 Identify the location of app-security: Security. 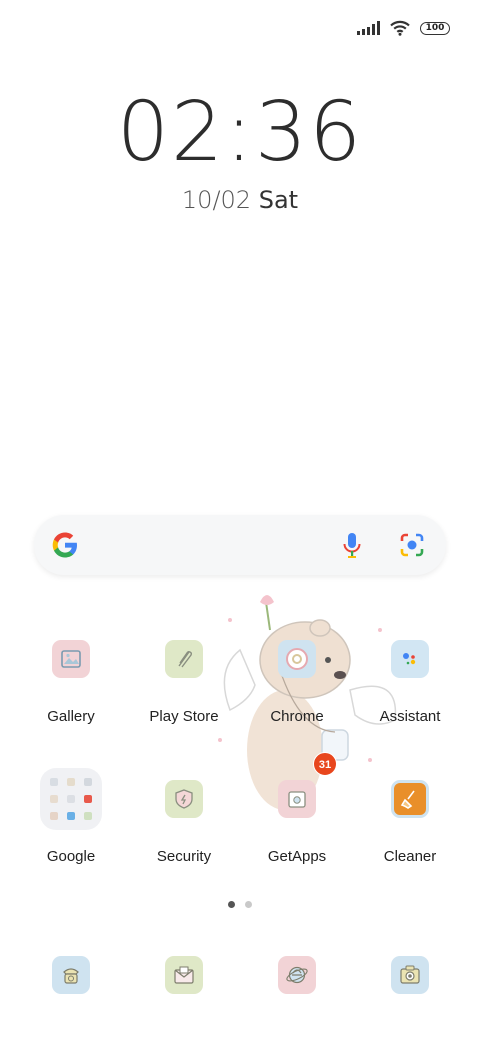
(184, 822).